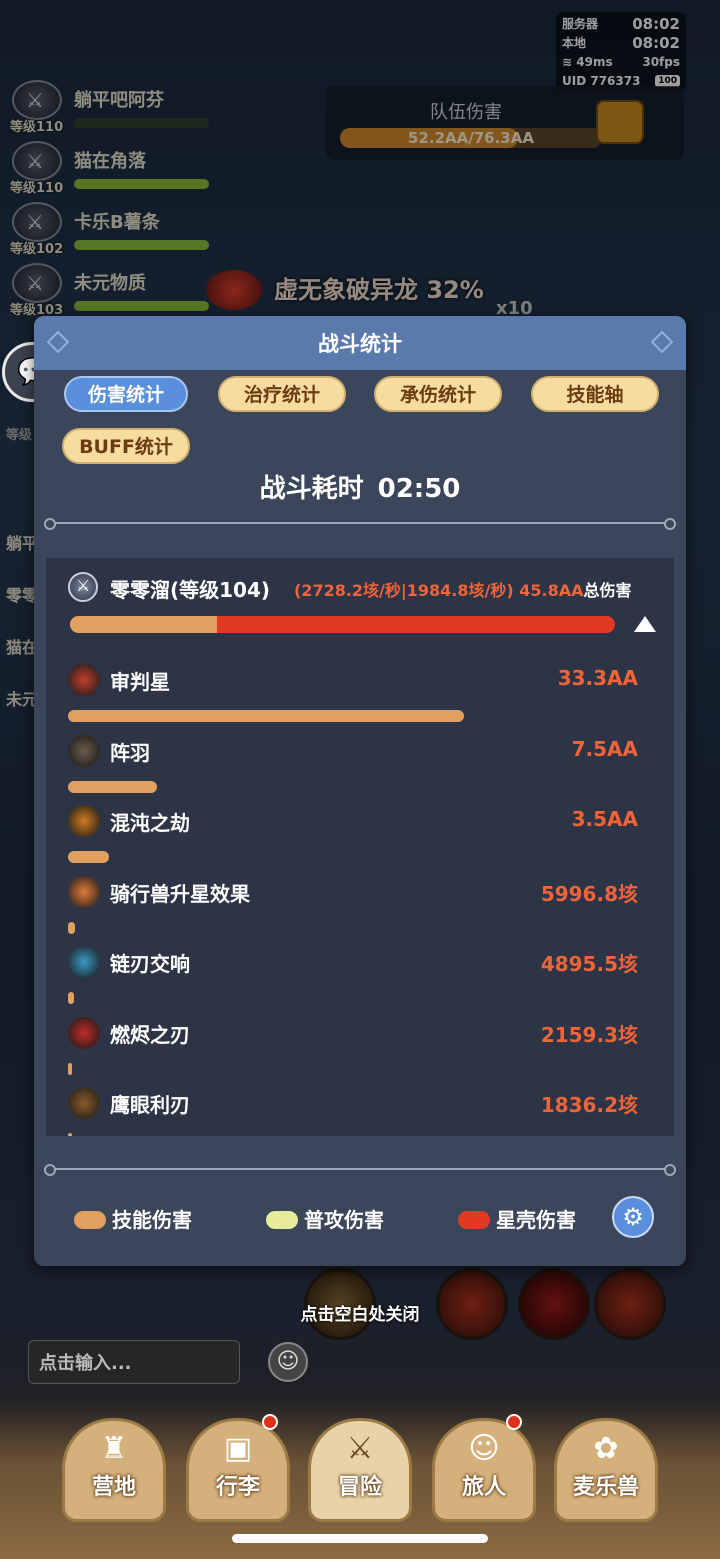 The width and height of the screenshot is (720, 1559). I want to click on skill-damage-value: 7.5AA, so click(604, 748).